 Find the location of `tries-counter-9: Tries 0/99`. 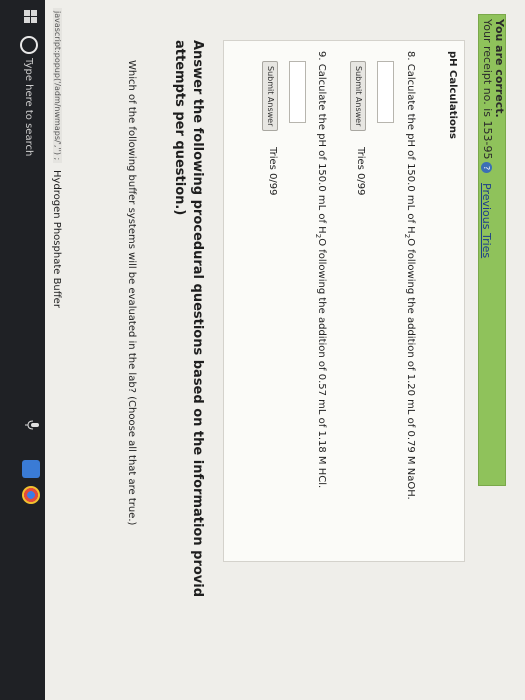

tries-counter-9: Tries 0/99 is located at coordinates (272, 171).